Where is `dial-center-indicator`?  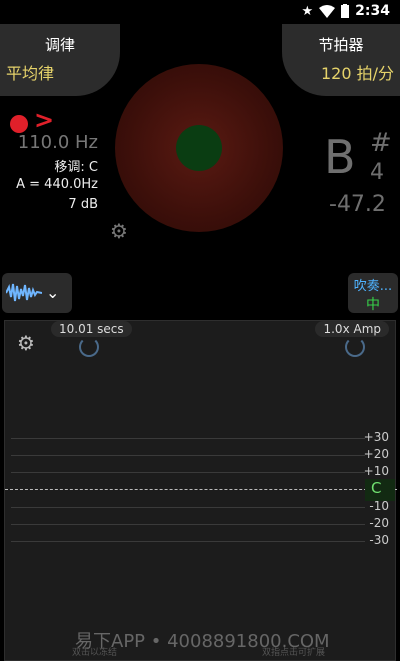 dial-center-indicator is located at coordinates (199, 148).